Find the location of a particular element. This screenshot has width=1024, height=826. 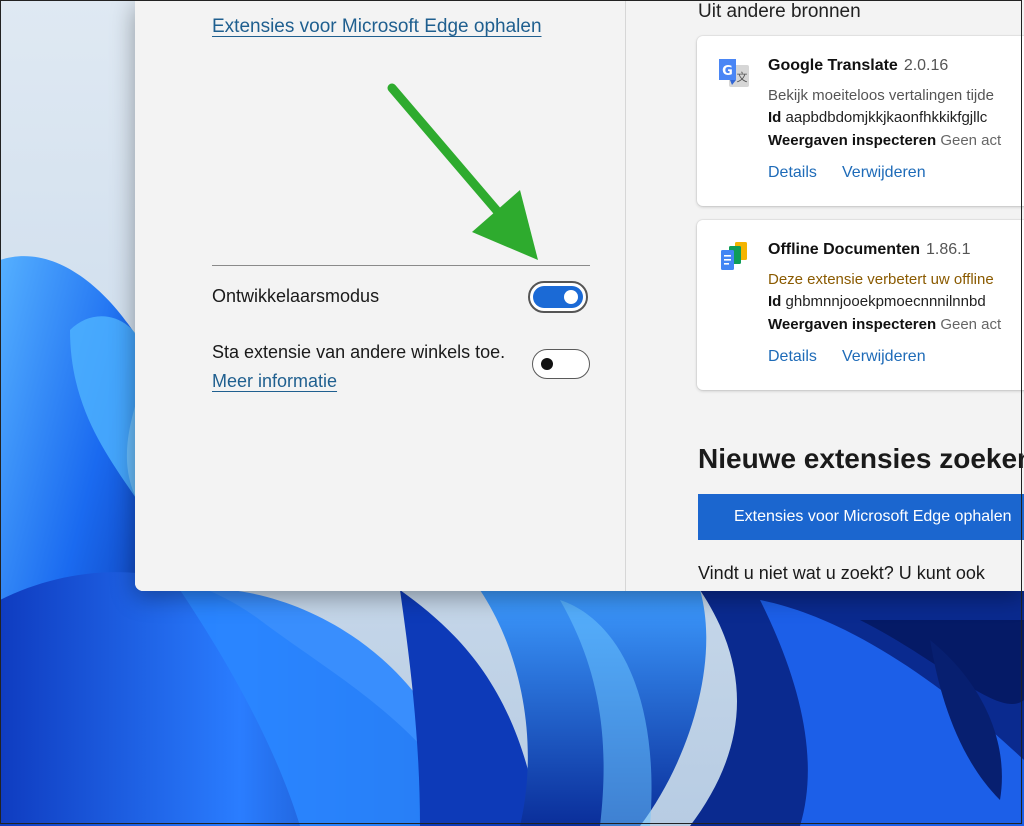

extension-description: Deze extensie verbetert uw offline is located at coordinates (881, 279).